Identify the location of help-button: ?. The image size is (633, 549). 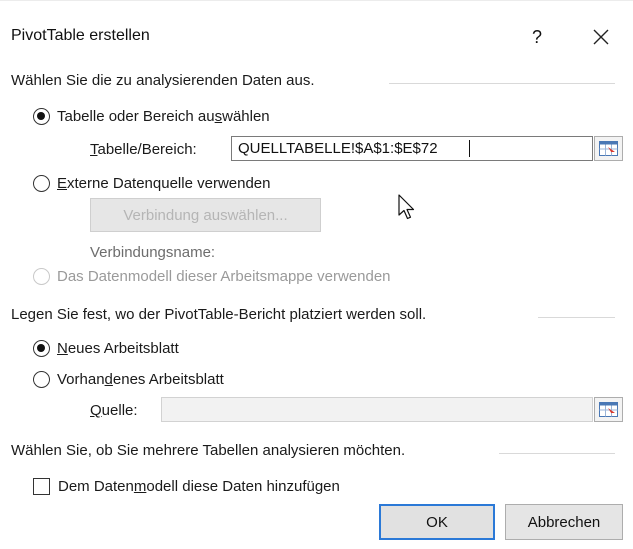
(537, 37).